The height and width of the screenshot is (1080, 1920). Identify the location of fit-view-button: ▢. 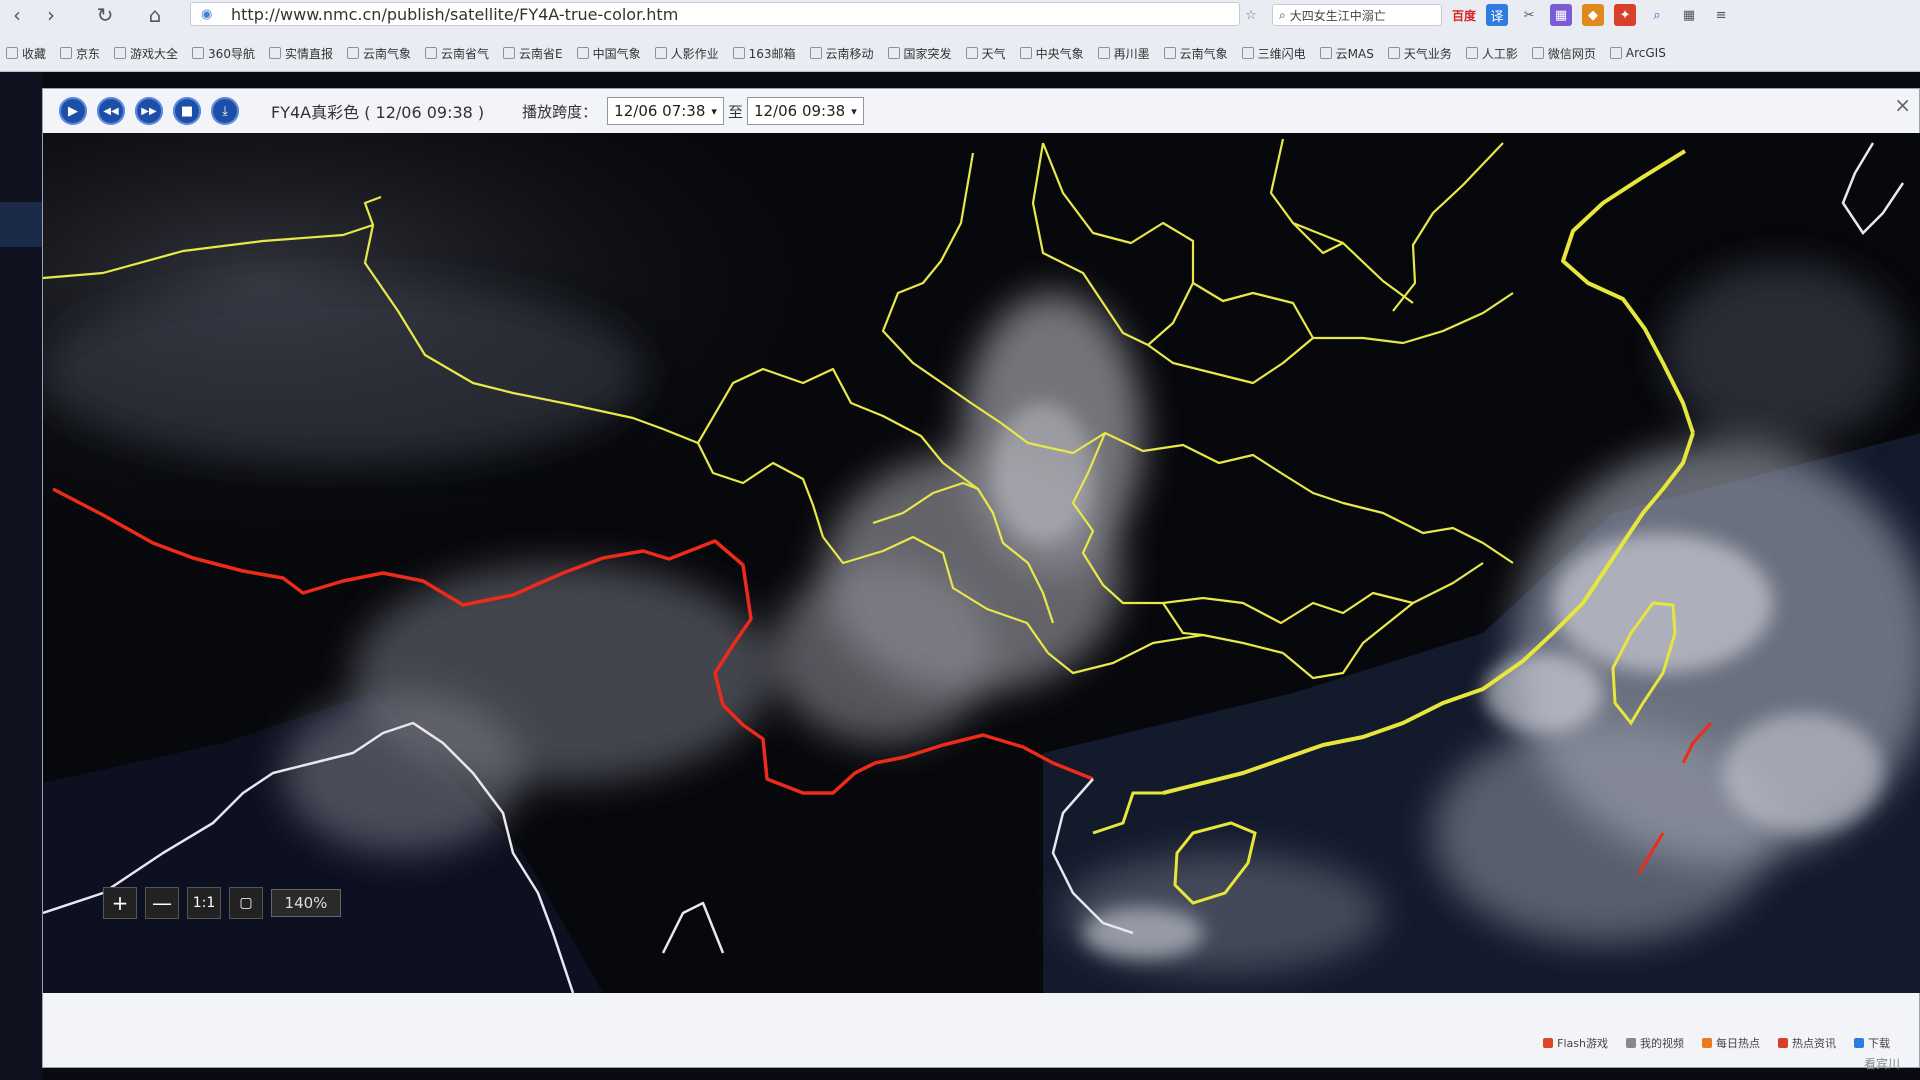
(246, 903).